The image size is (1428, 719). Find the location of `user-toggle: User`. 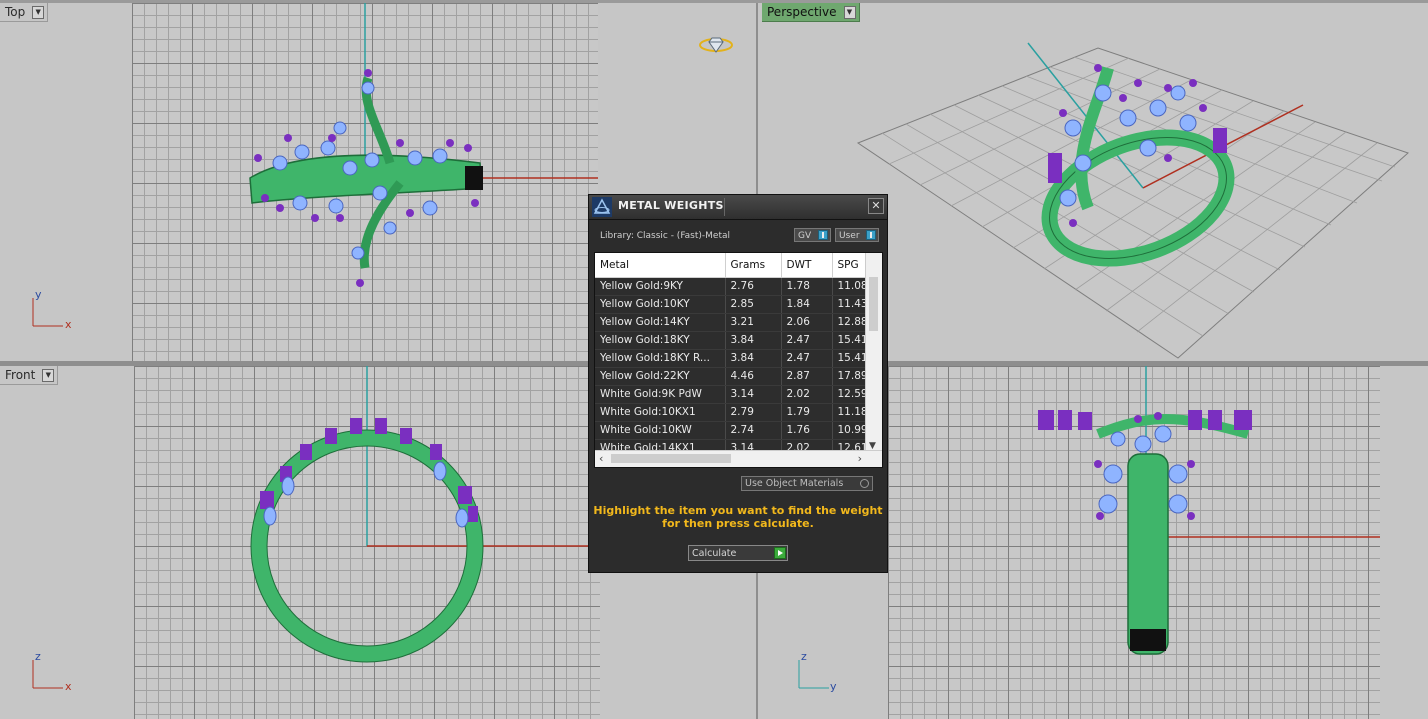

user-toggle: User is located at coordinates (857, 235).